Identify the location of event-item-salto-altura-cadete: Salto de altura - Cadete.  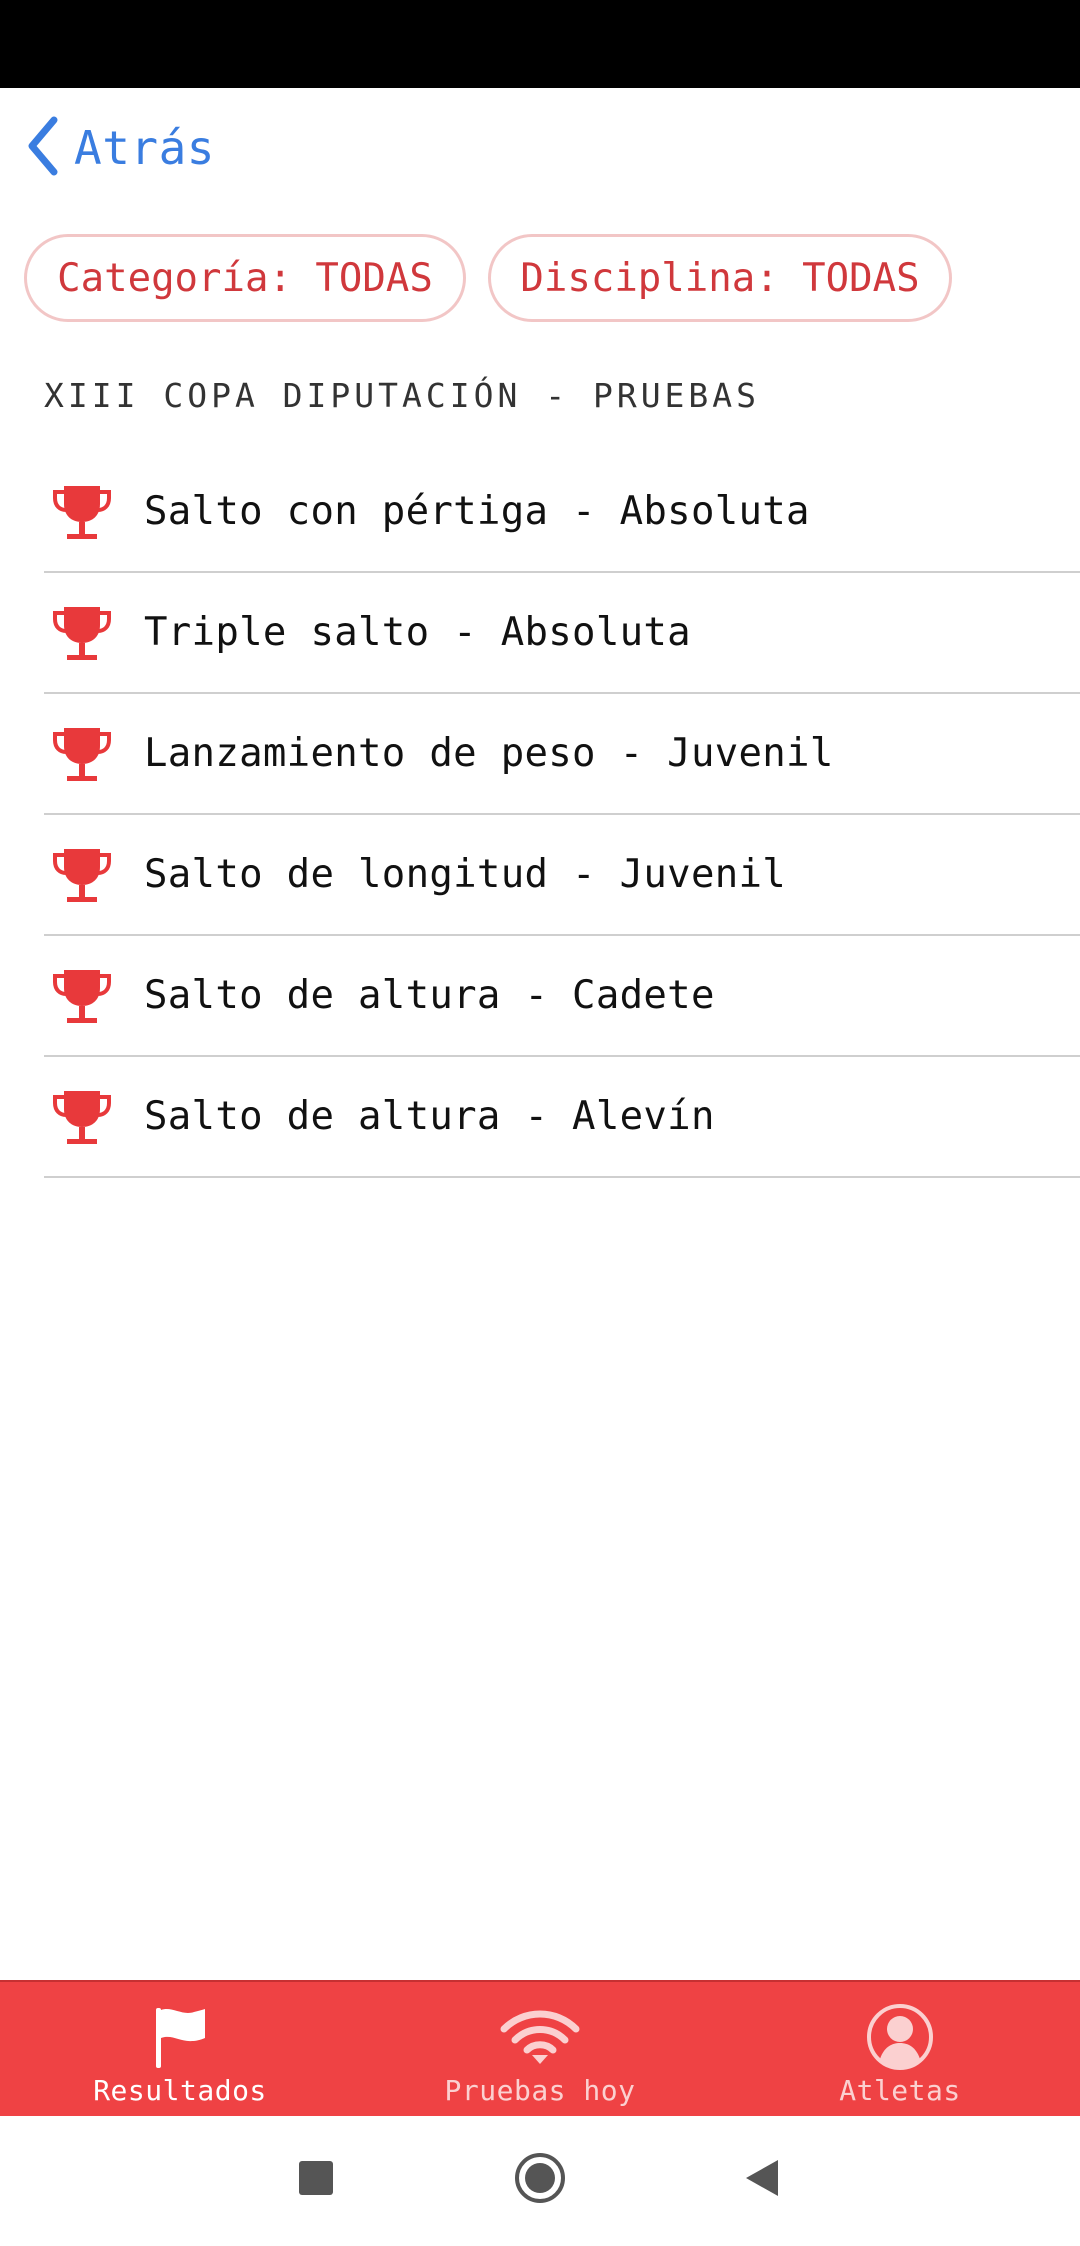
(562, 996).